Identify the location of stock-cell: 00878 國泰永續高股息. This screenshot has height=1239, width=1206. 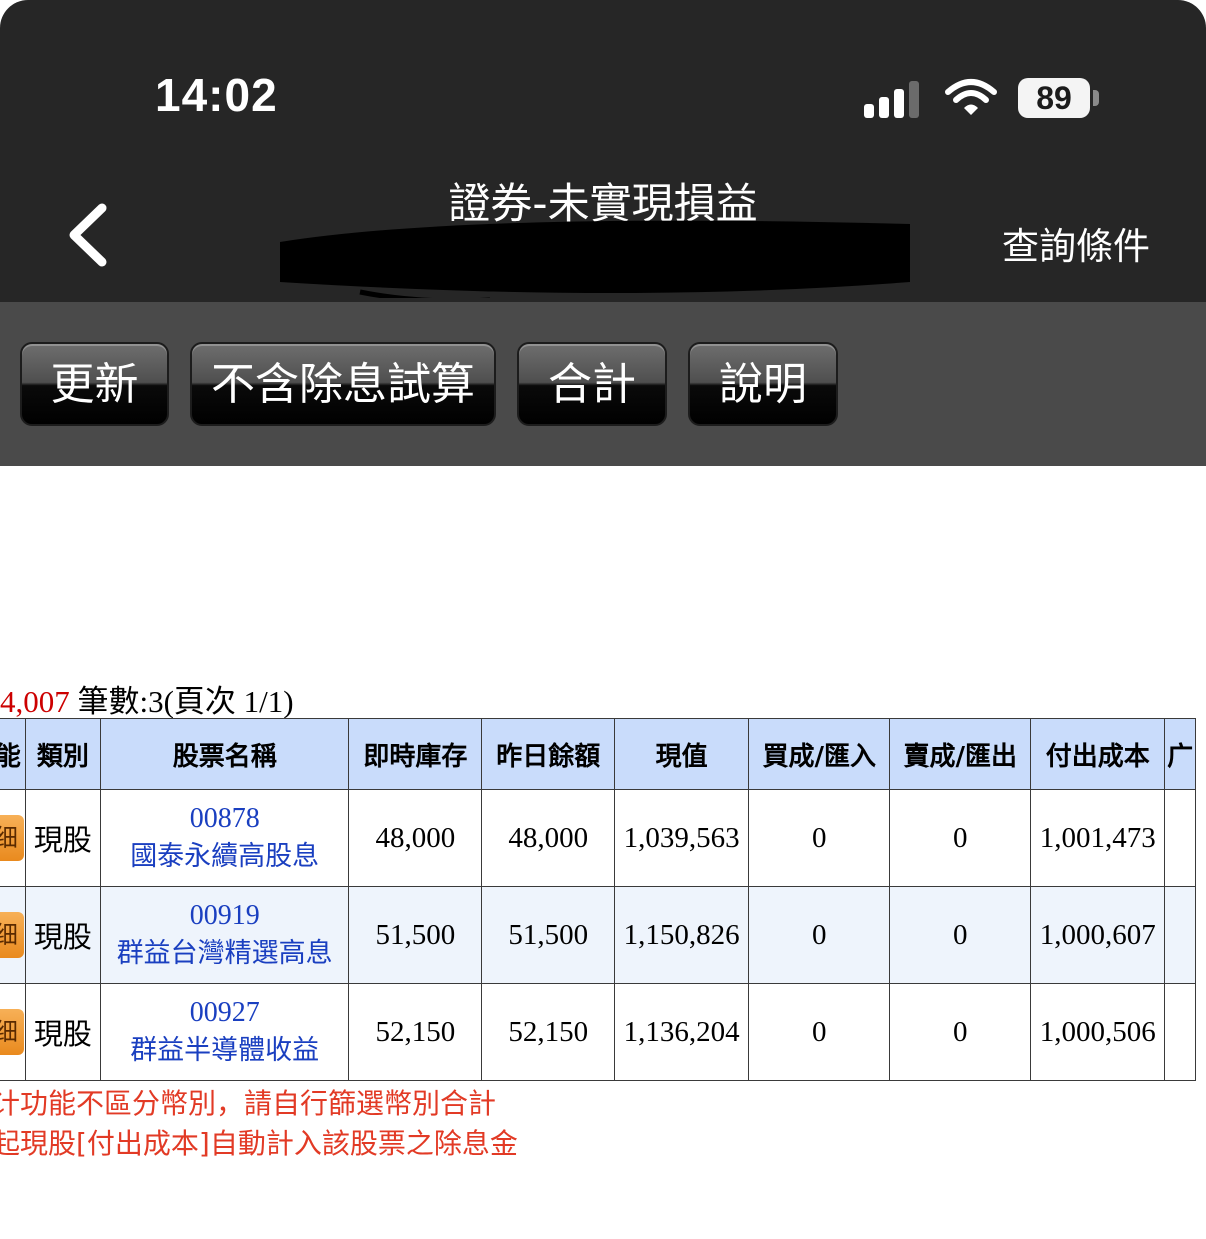
(224, 838).